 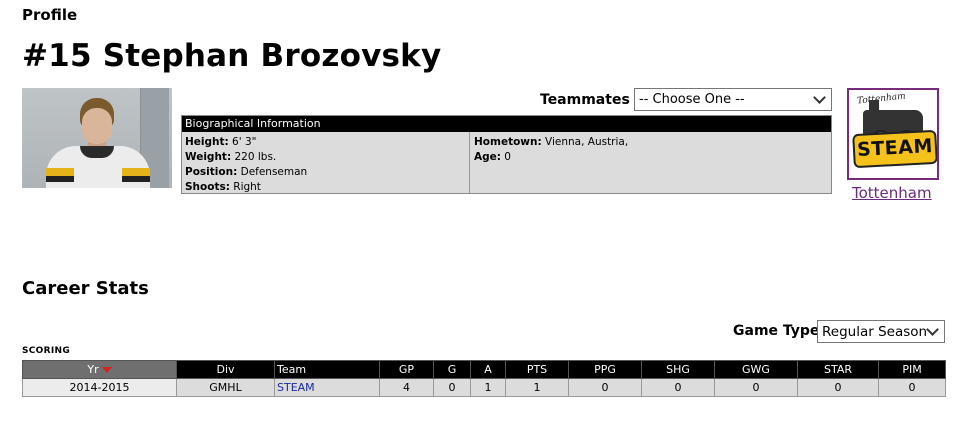 What do you see at coordinates (506, 124) in the screenshot?
I see `bio-header: Biographical Information` at bounding box center [506, 124].